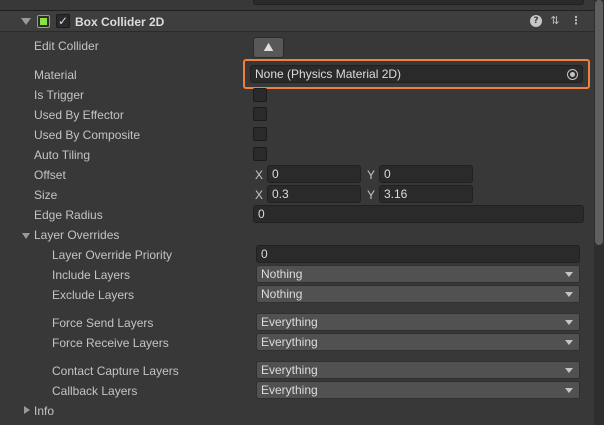 This screenshot has height=425, width=604. Describe the element at coordinates (418, 254) in the screenshot. I see `layer-override-priority-field: 0` at that location.